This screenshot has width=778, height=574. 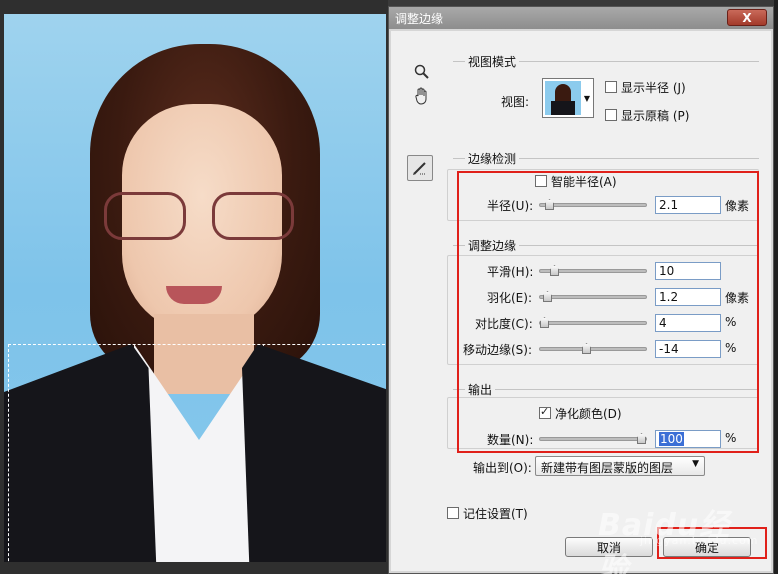 What do you see at coordinates (611, 115) in the screenshot?
I see `show-original-checkbox` at bounding box center [611, 115].